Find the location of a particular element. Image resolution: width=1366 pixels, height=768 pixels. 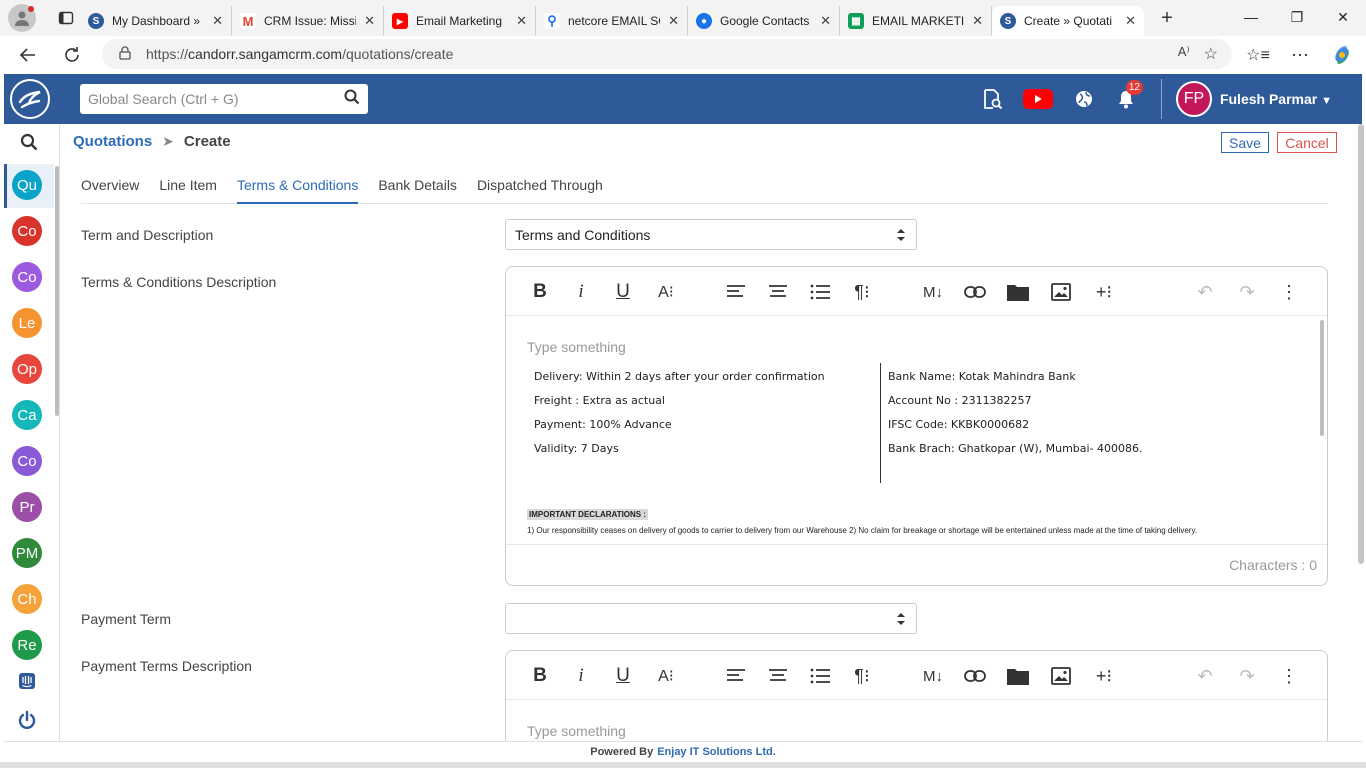

term-description-select: Terms and Conditions is located at coordinates (711, 234).